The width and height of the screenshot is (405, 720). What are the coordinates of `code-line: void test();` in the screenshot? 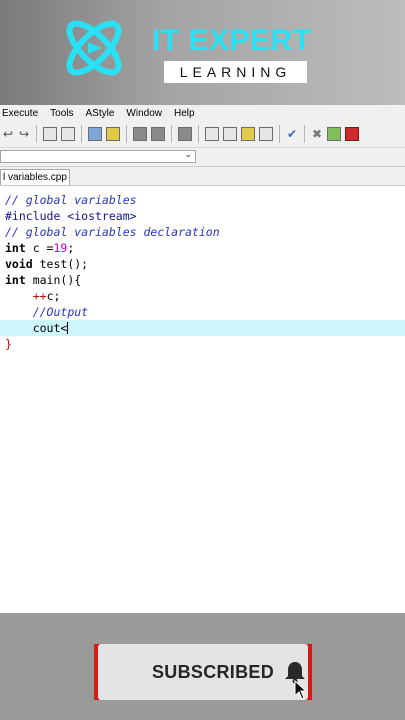 It's located at (202, 264).